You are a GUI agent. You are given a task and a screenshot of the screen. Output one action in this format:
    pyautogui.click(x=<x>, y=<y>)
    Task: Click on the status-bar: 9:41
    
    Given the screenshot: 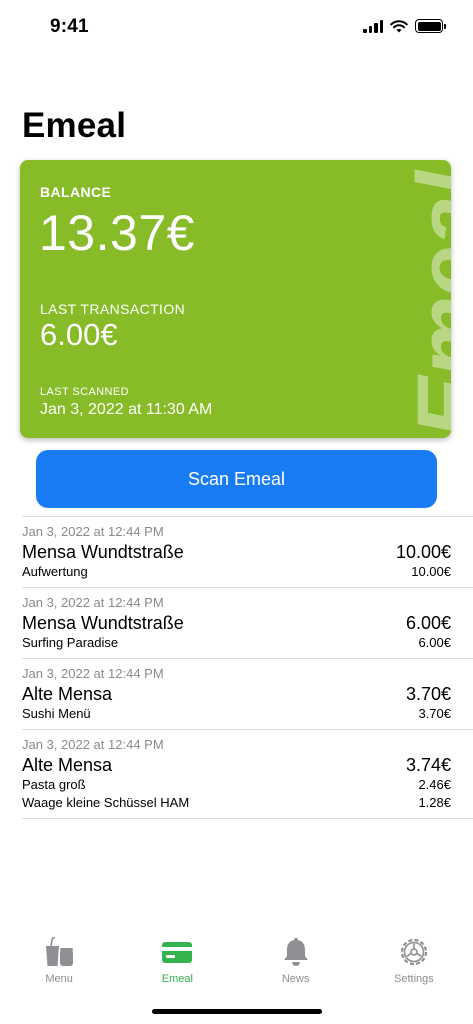 What is the action you would take?
    pyautogui.click(x=236, y=27)
    